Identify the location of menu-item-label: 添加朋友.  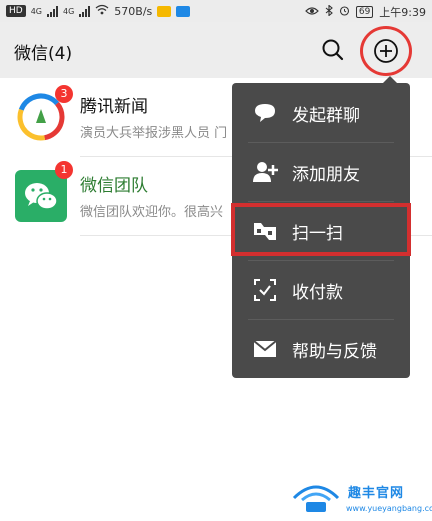
(326, 175).